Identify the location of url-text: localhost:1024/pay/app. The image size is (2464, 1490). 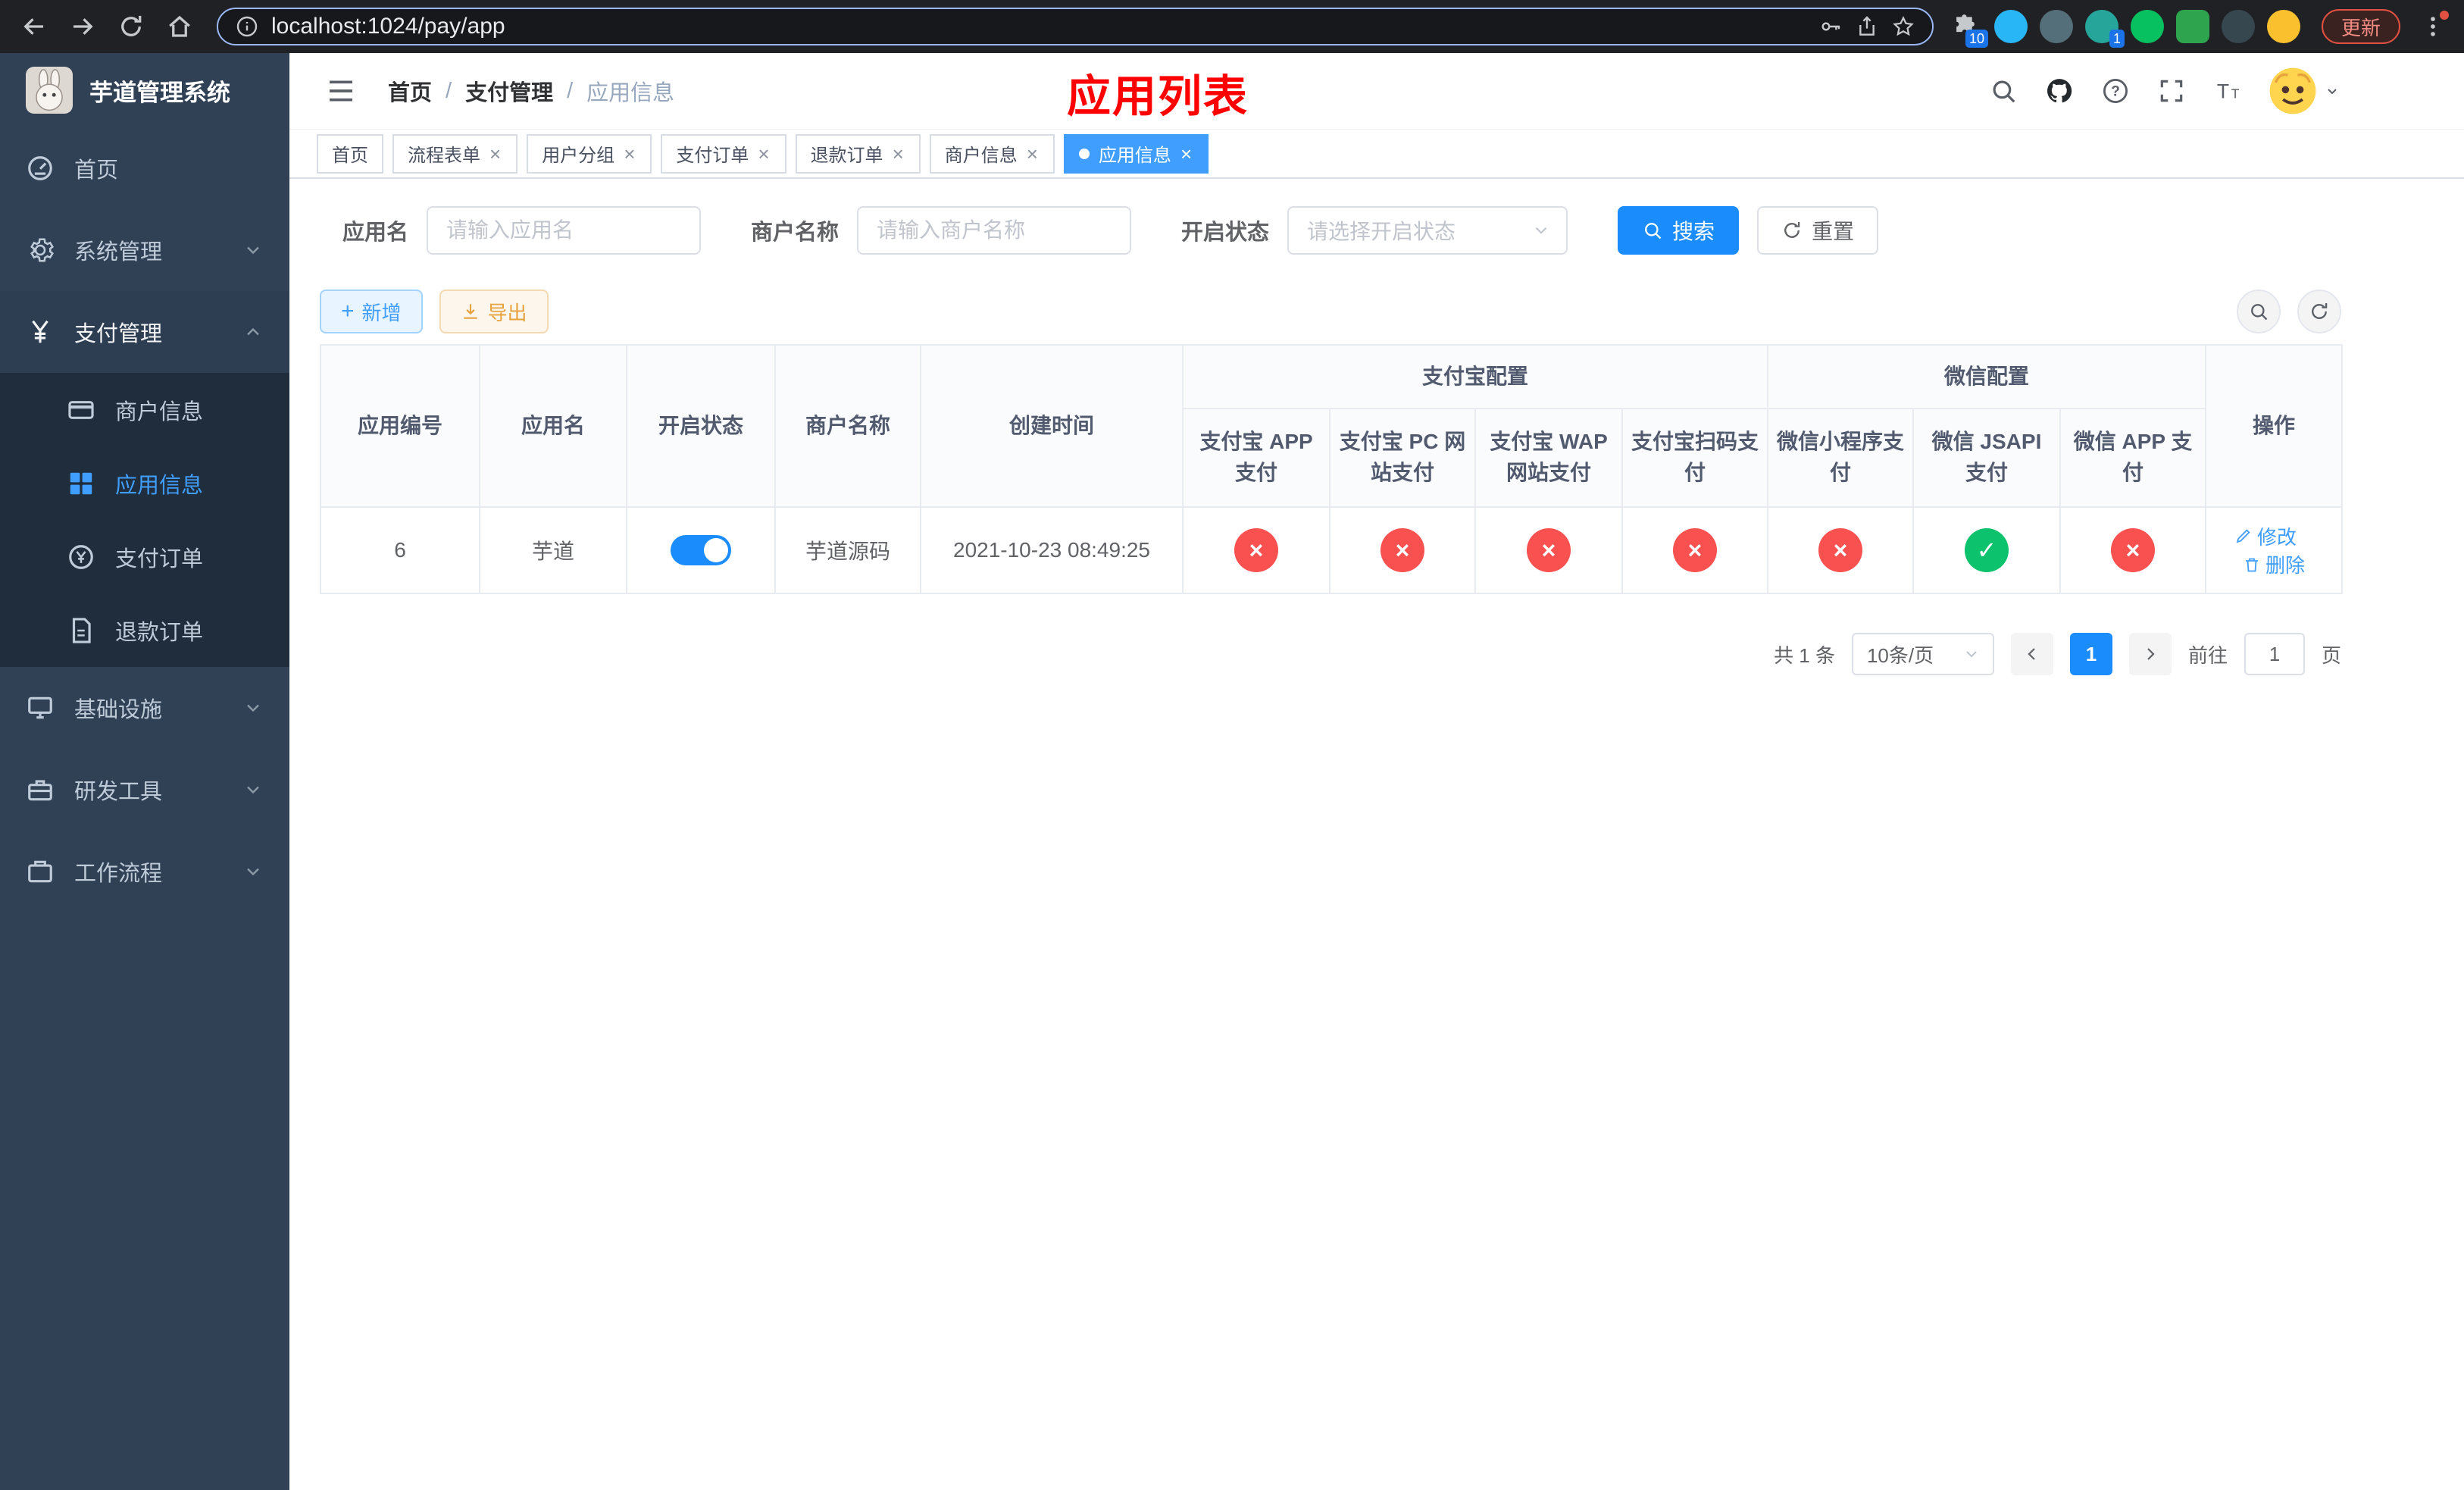
(1038, 27).